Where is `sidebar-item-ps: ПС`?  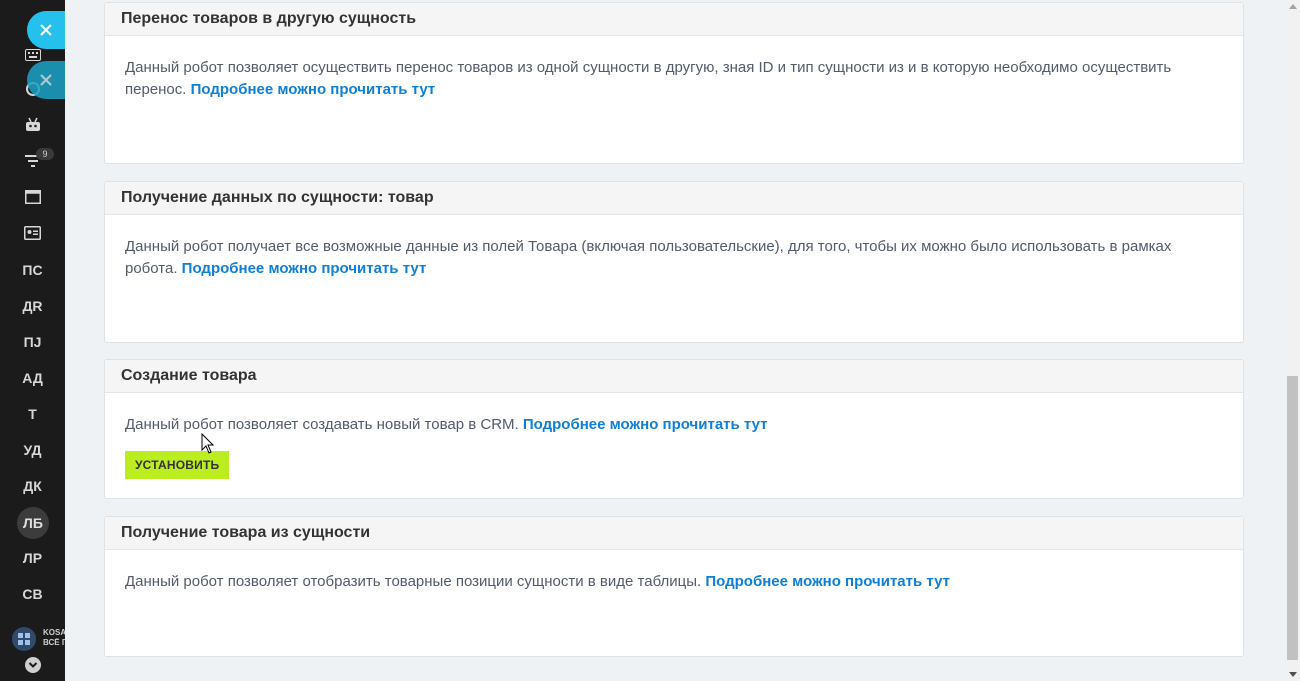
sidebar-item-ps: ПС is located at coordinates (32, 270).